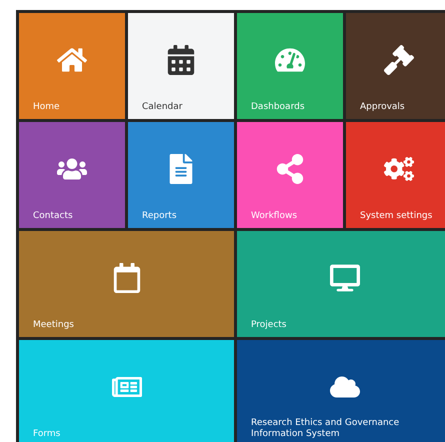  I want to click on menu-tile: Approvals, so click(395, 66).